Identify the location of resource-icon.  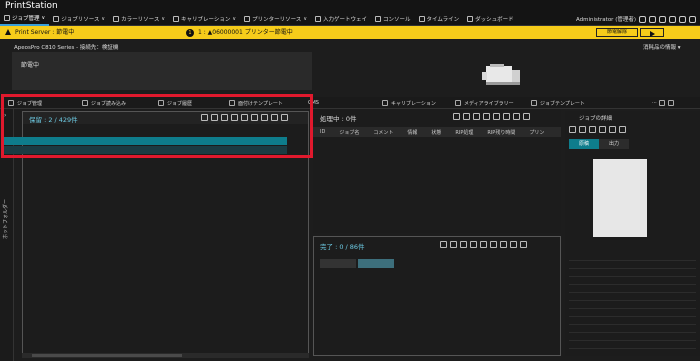
(56, 19).